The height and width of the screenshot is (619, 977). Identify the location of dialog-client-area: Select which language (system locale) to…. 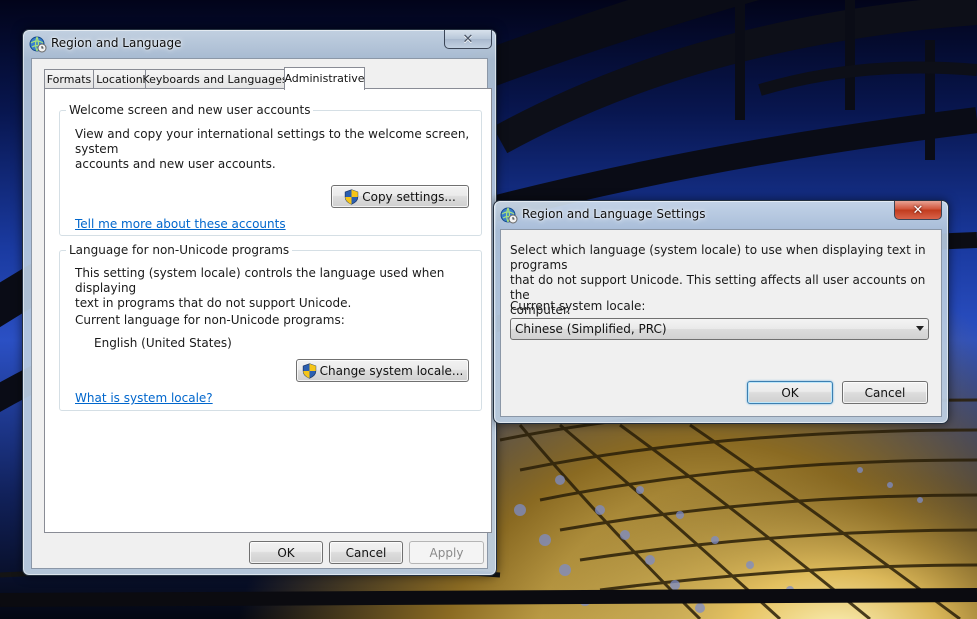
(721, 323).